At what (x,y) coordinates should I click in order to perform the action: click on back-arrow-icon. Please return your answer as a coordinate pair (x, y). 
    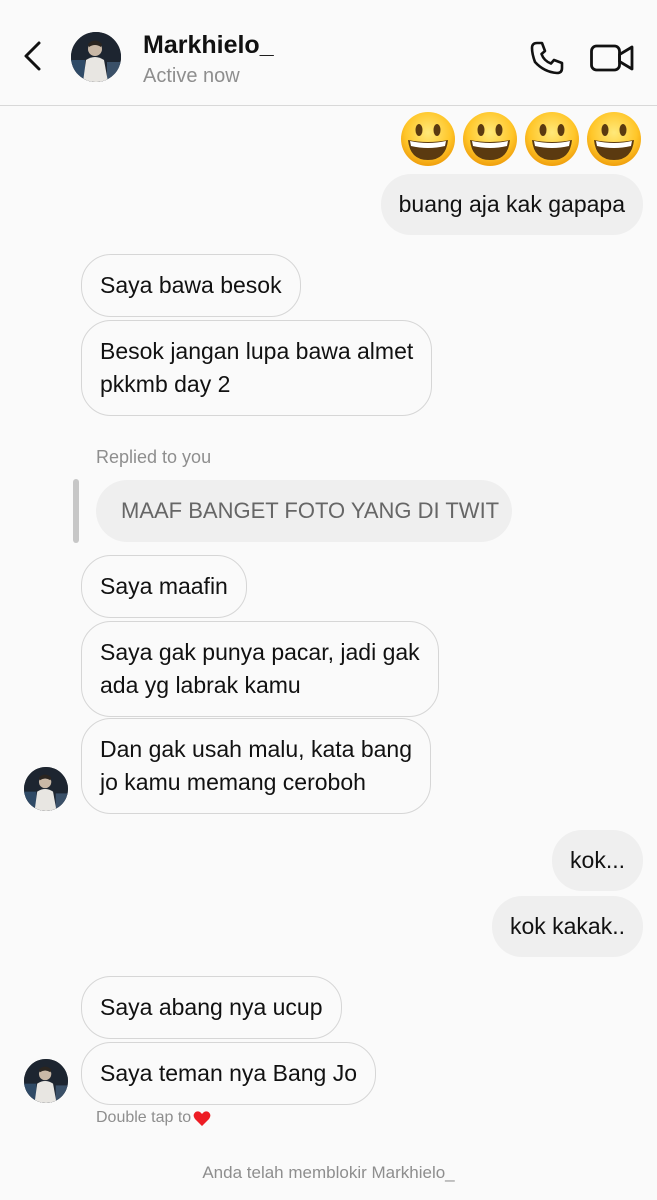
    Looking at the image, I should click on (33, 56).